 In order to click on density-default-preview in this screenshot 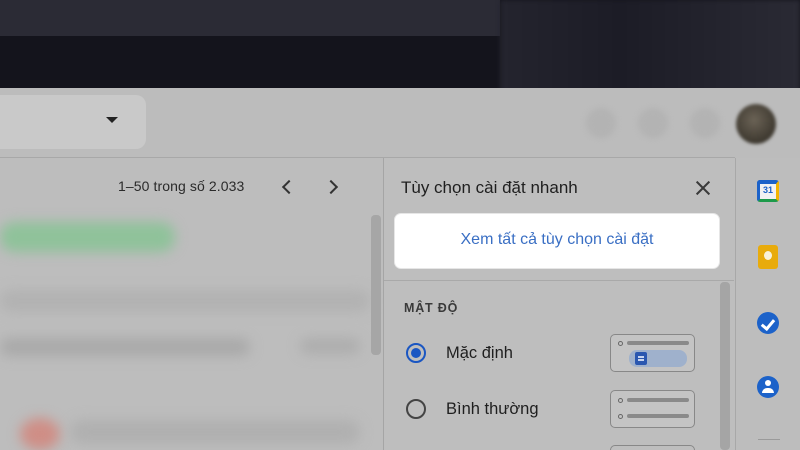, I will do `click(652, 353)`.